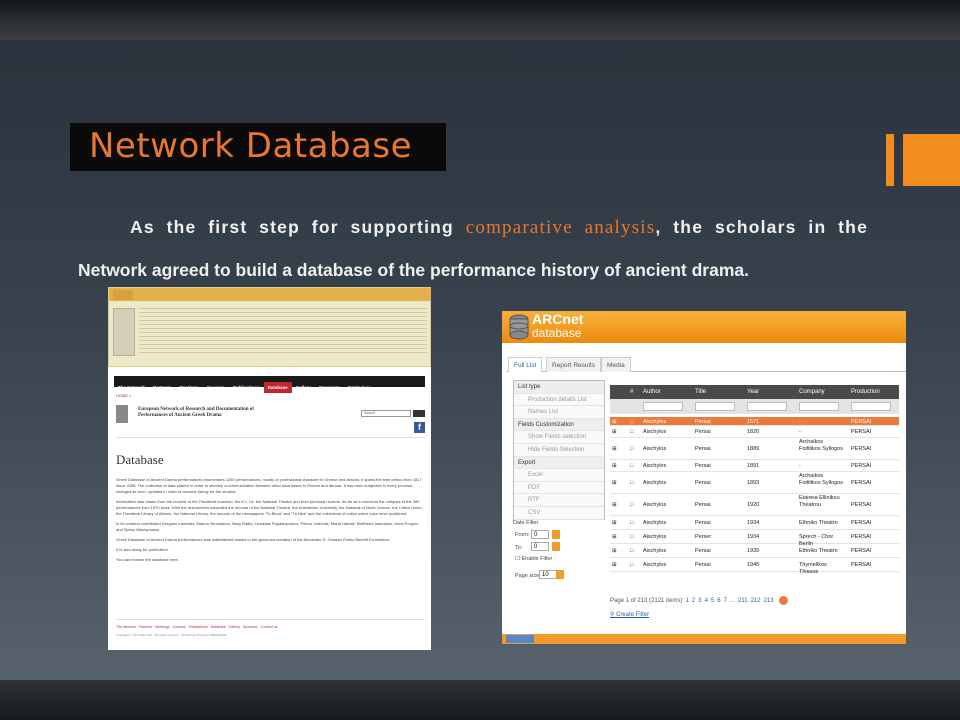 The height and width of the screenshot is (720, 960). Describe the element at coordinates (540, 534) in the screenshot. I see `from-input: 0` at that location.